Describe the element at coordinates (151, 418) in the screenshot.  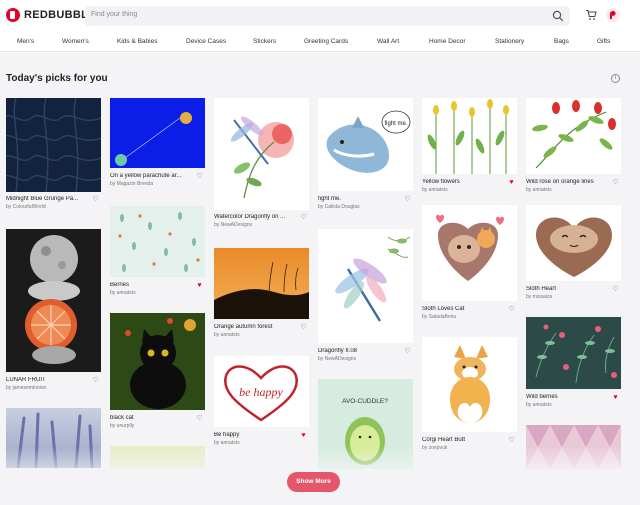
I see `product-title: black cat` at that location.